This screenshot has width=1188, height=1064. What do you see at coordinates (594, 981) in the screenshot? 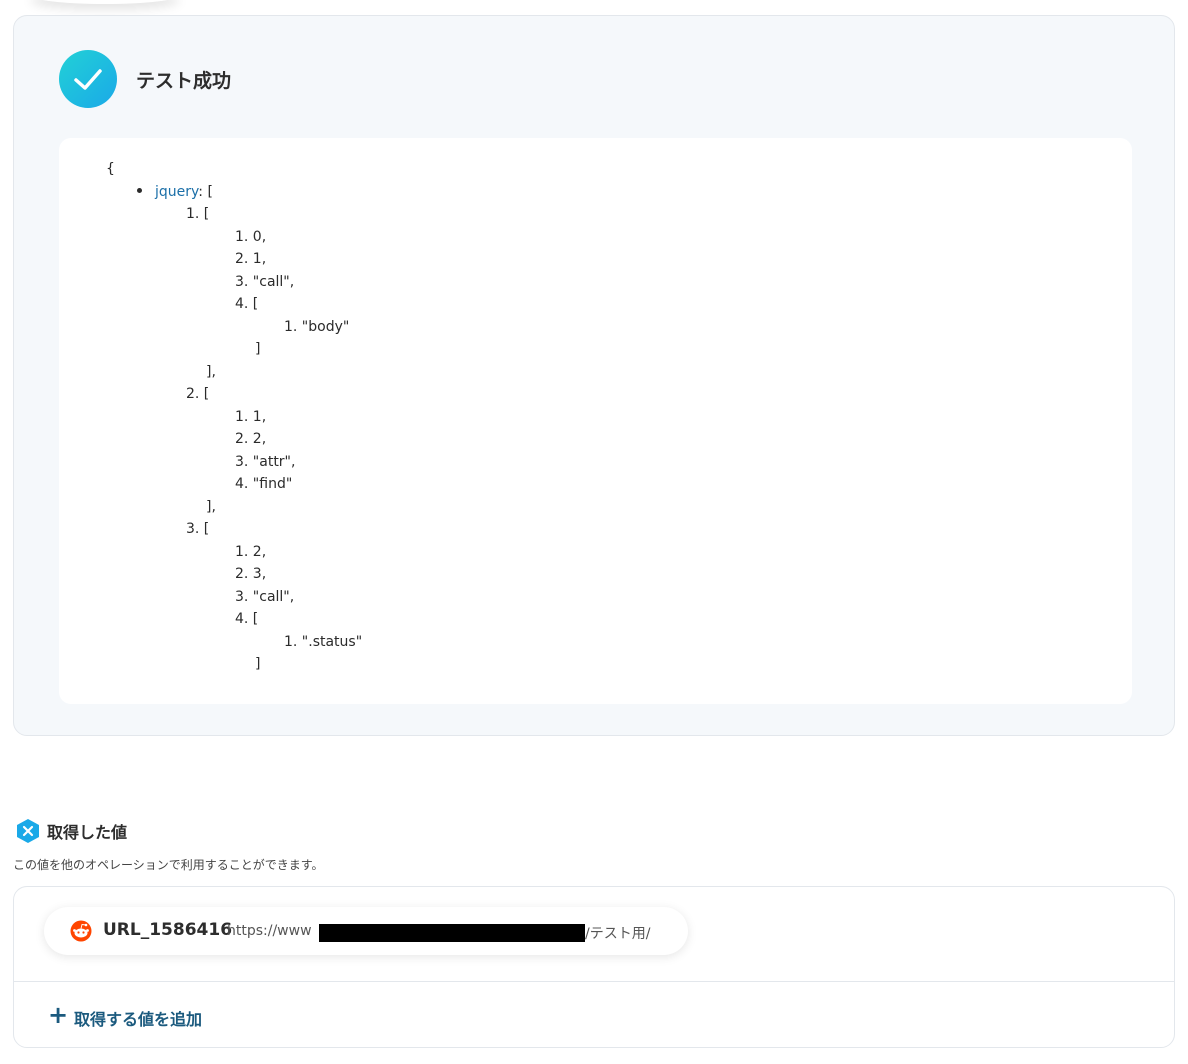
I see `divider` at bounding box center [594, 981].